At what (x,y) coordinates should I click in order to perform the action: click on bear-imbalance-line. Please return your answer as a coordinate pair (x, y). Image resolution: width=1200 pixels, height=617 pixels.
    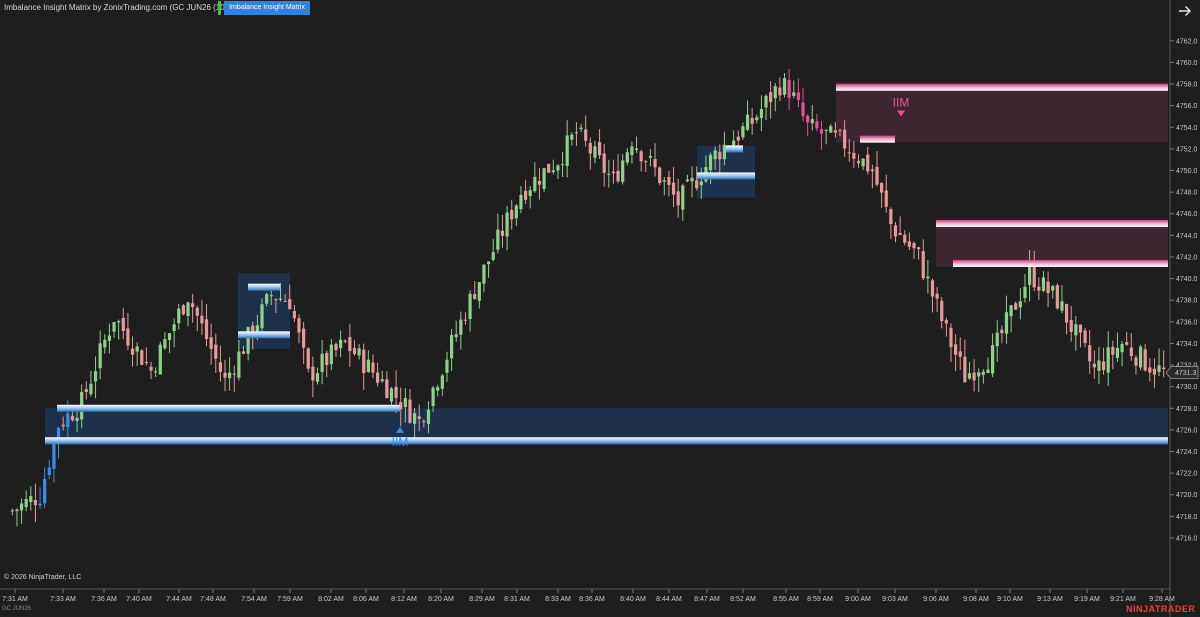
    Looking at the image, I should click on (1060, 263).